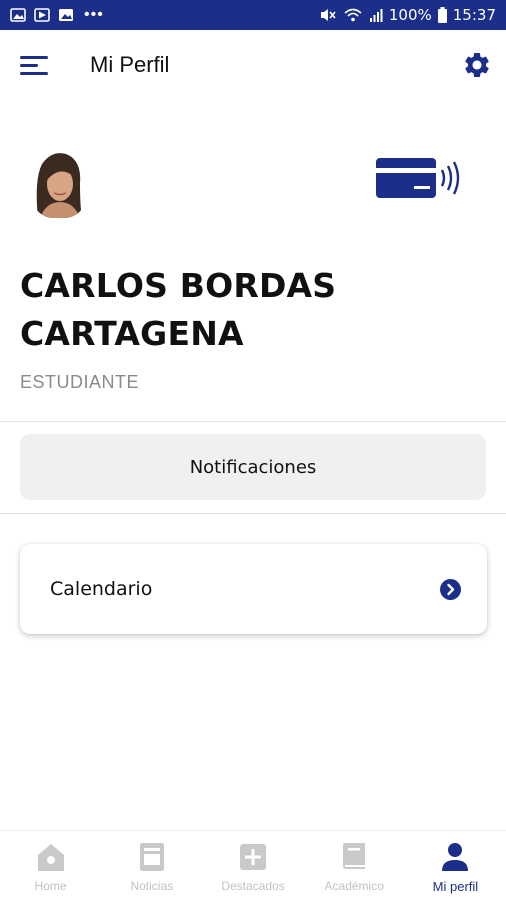 The image size is (506, 900). I want to click on status-bar-left: •••, so click(57, 15).